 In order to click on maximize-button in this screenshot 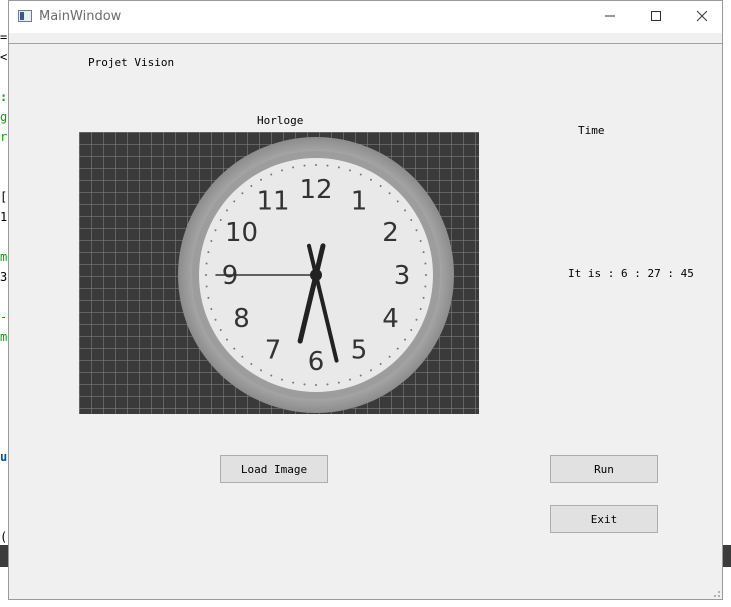, I will do `click(656, 16)`.